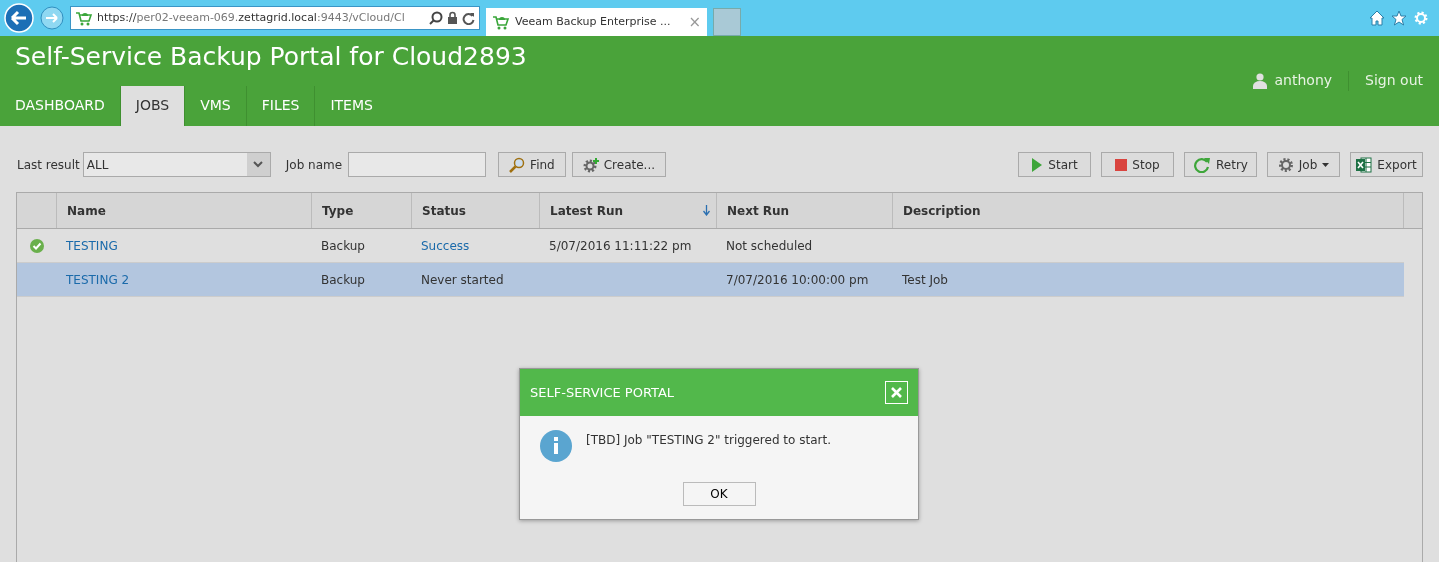 The height and width of the screenshot is (562, 1439). What do you see at coordinates (708, 440) in the screenshot?
I see `dialog-message: [TBD] Job "TESTING 2" triggered to start.` at bounding box center [708, 440].